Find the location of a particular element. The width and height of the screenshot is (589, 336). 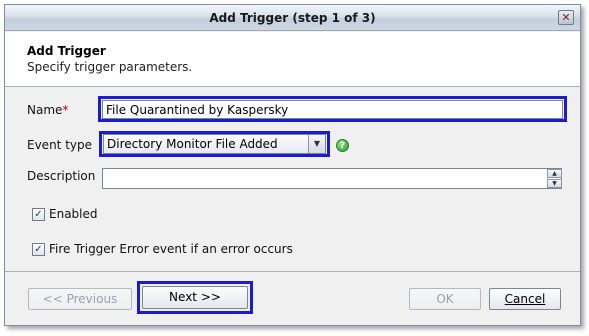

header-subtitle: Specify trigger parameters. is located at coordinates (110, 67).